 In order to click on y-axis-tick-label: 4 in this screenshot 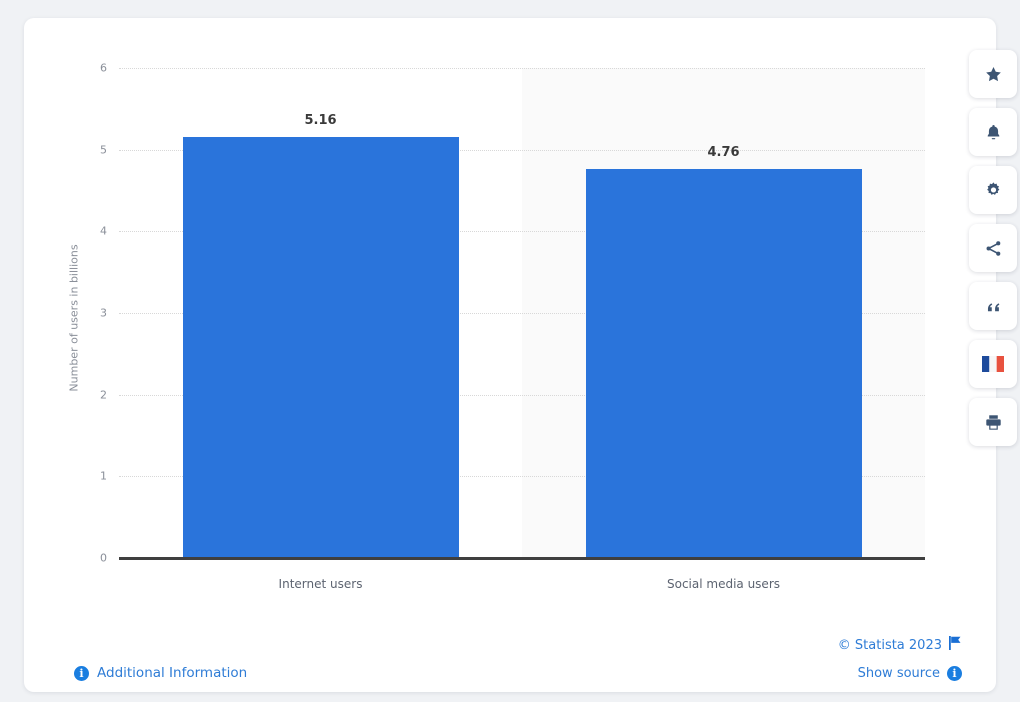, I will do `click(103, 231)`.